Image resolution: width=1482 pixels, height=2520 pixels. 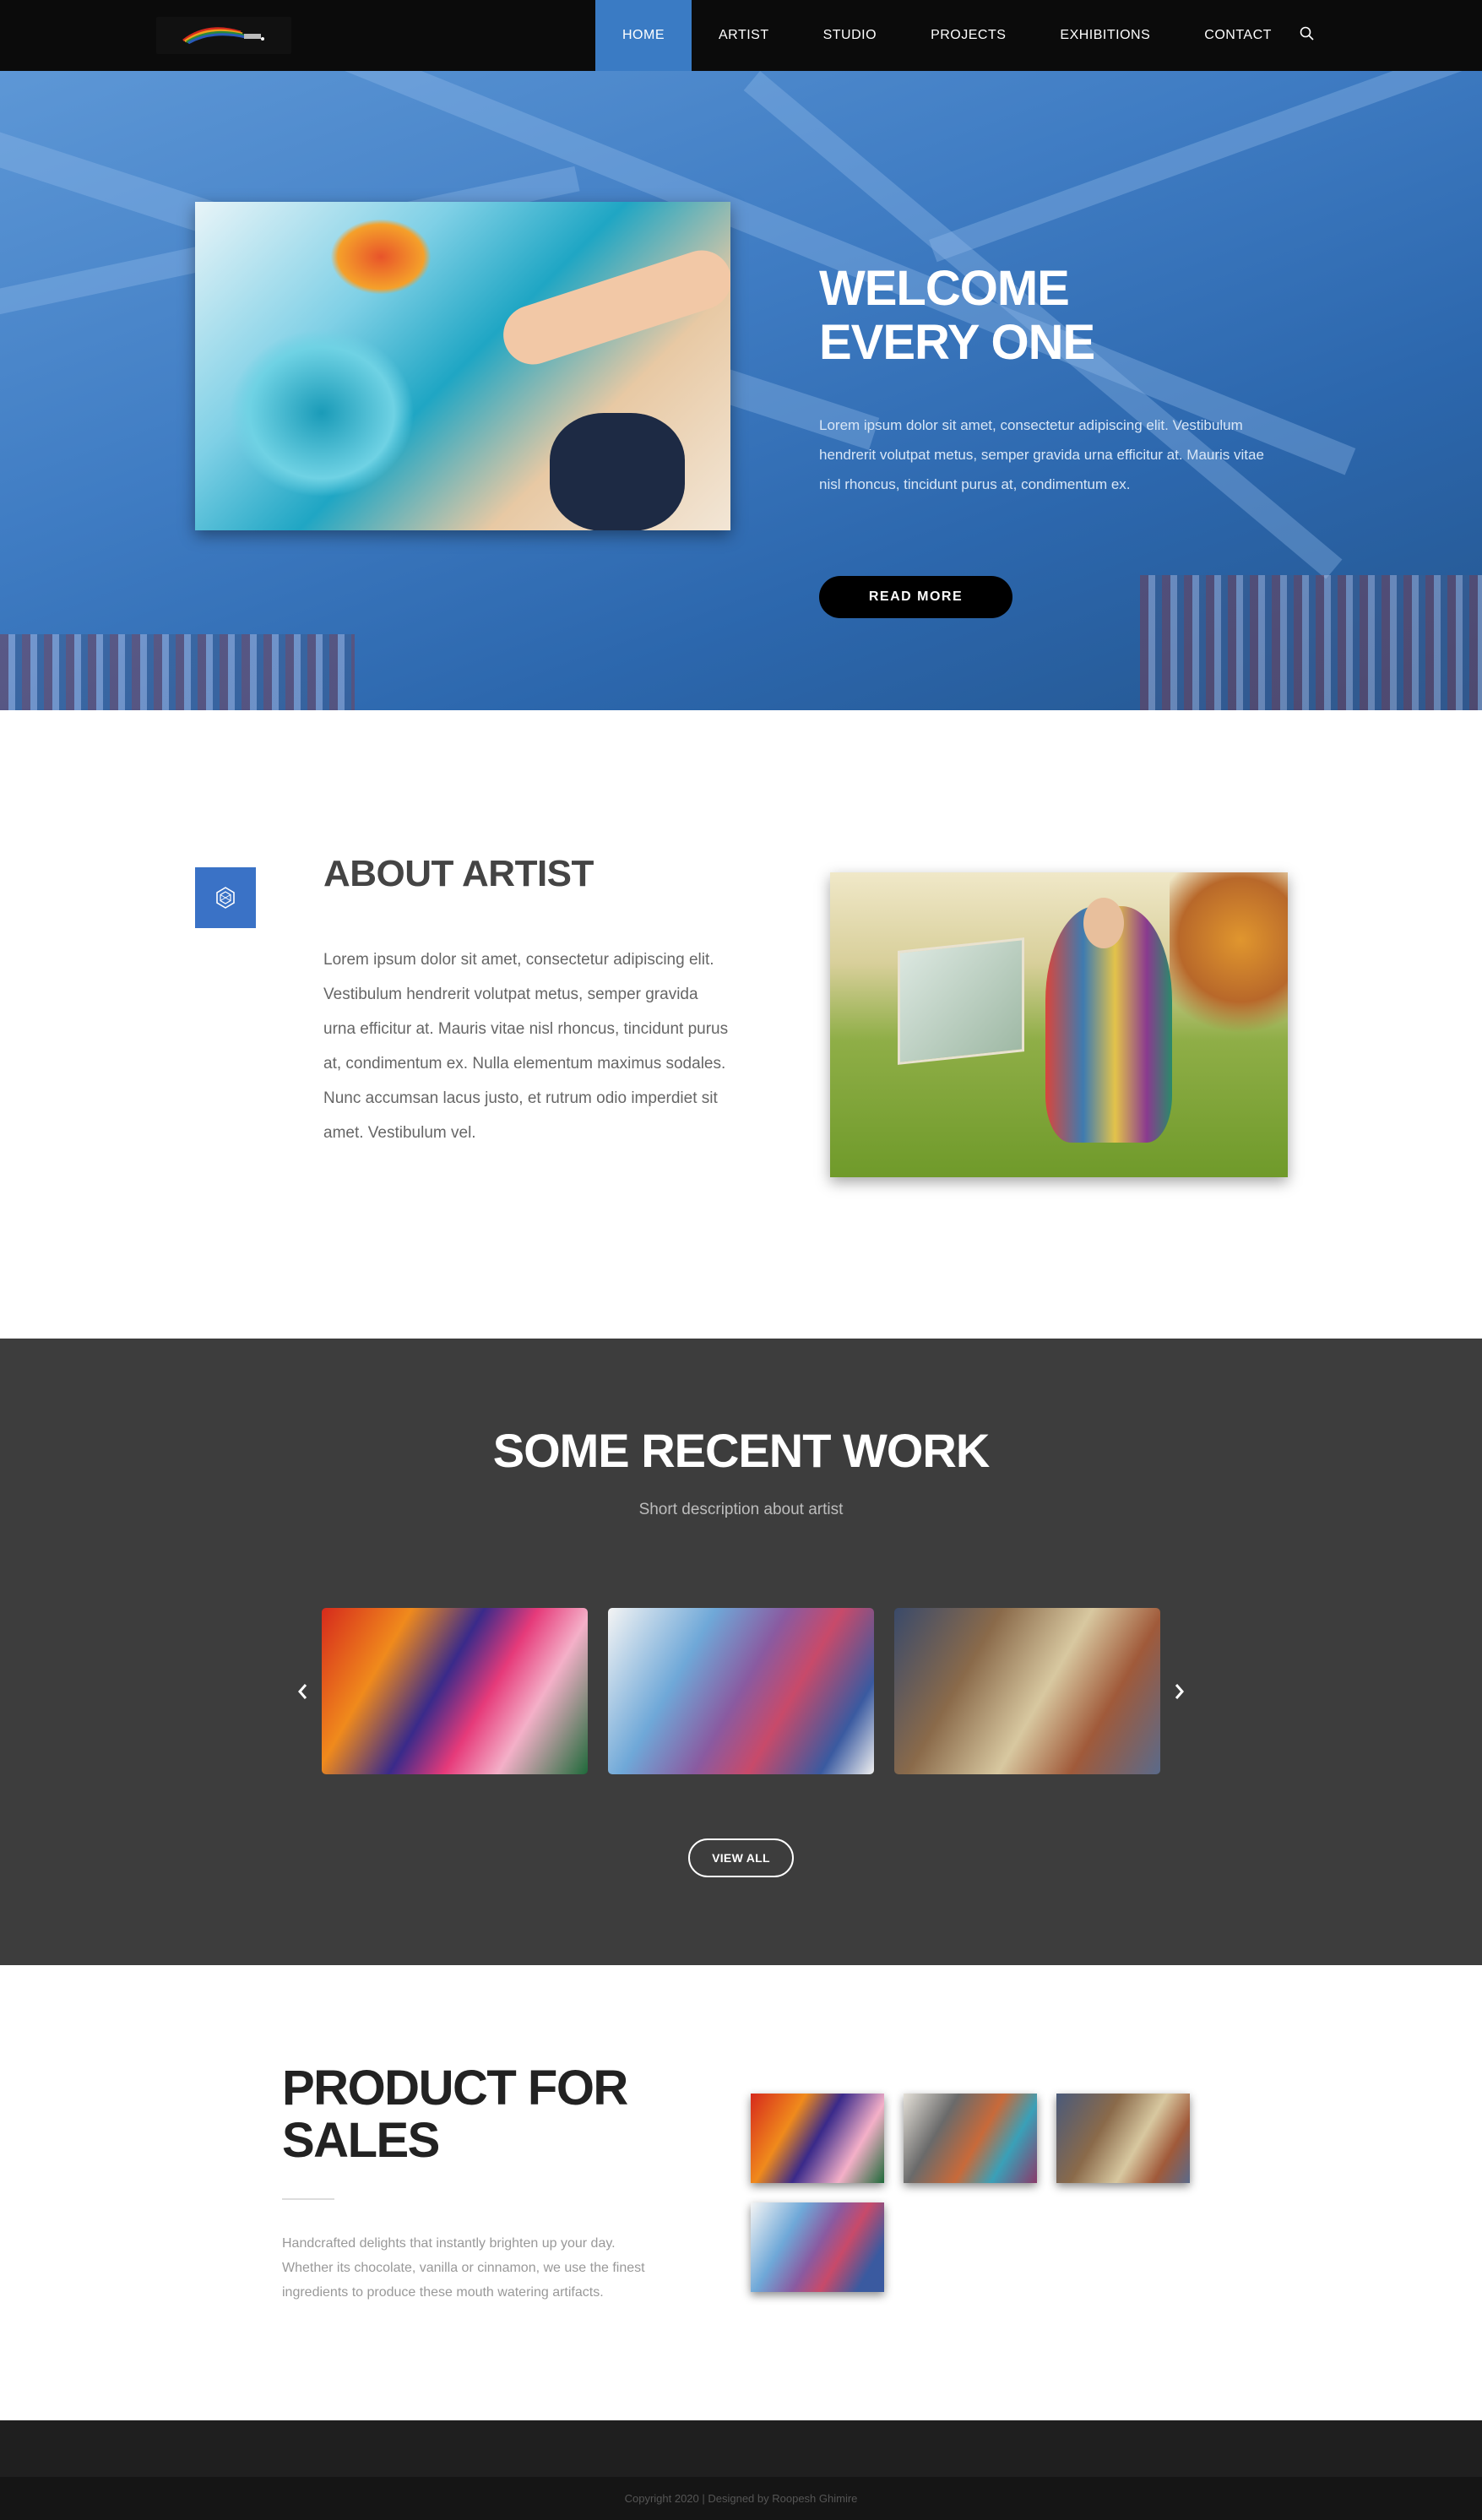 What do you see at coordinates (957, 342) in the screenshot?
I see `hero-title-line2: EVERY ONE` at bounding box center [957, 342].